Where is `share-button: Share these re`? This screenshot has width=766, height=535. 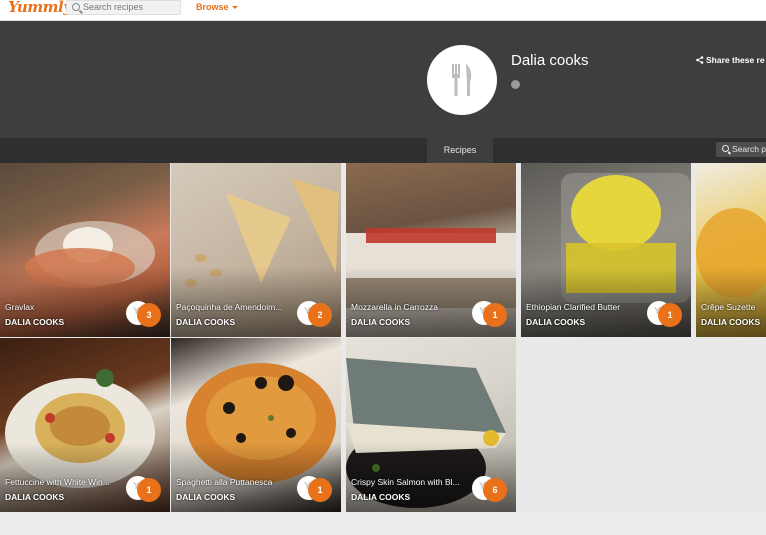 share-button: Share these re is located at coordinates (730, 60).